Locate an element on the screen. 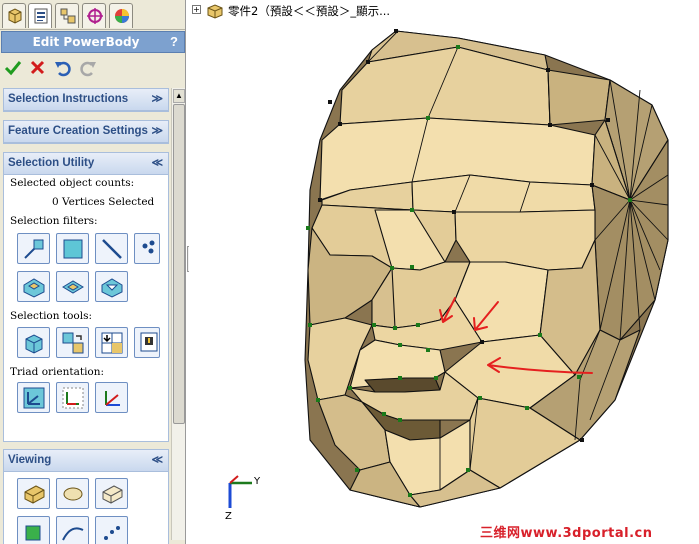 This screenshot has width=699, height=544. grow-icon is located at coordinates (112, 343).